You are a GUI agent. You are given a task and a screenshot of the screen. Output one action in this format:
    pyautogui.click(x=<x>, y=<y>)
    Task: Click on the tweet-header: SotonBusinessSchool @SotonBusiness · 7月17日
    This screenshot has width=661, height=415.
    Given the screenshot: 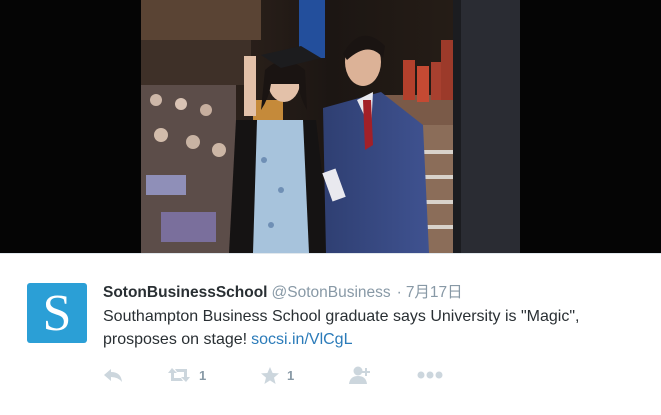 What is the action you would take?
    pyautogui.click(x=283, y=293)
    